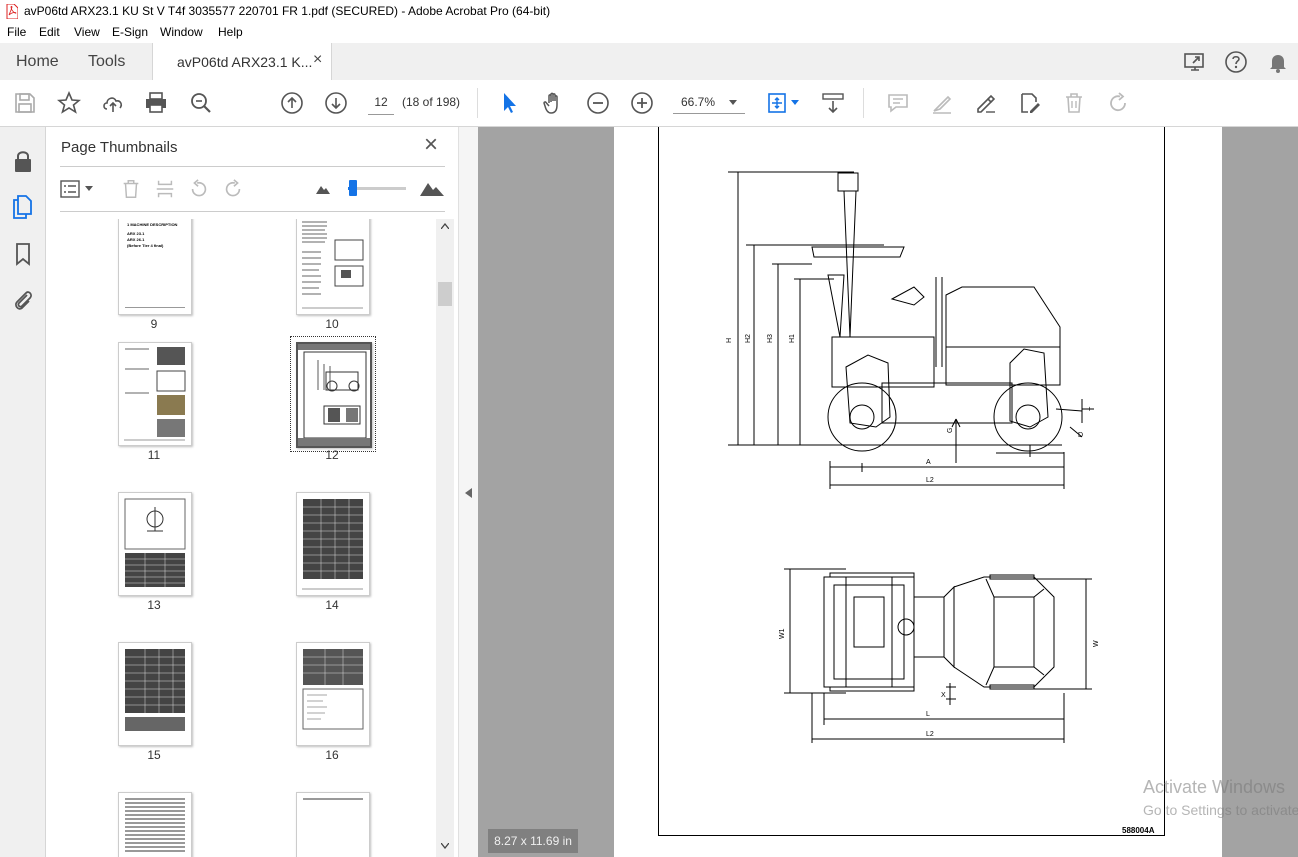  I want to click on zoom-level-value: 66.7%, so click(698, 102).